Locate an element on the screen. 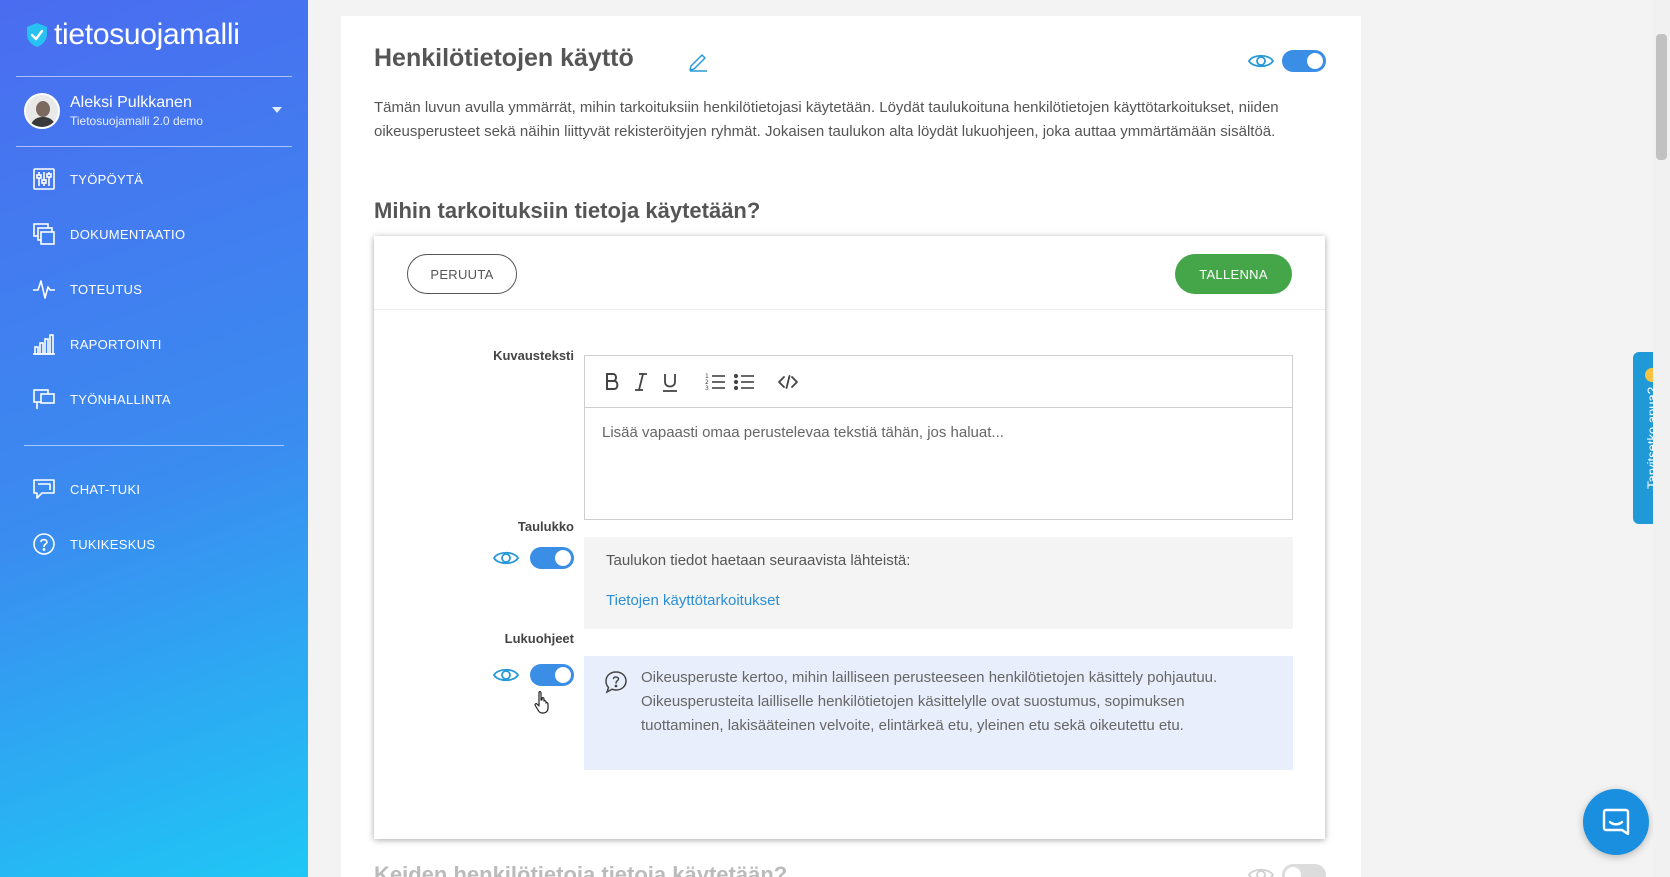 Image resolution: width=1670 pixels, height=877 pixels. sidebar-item-chat-tuki: CHAT-TUKI is located at coordinates (86, 489).